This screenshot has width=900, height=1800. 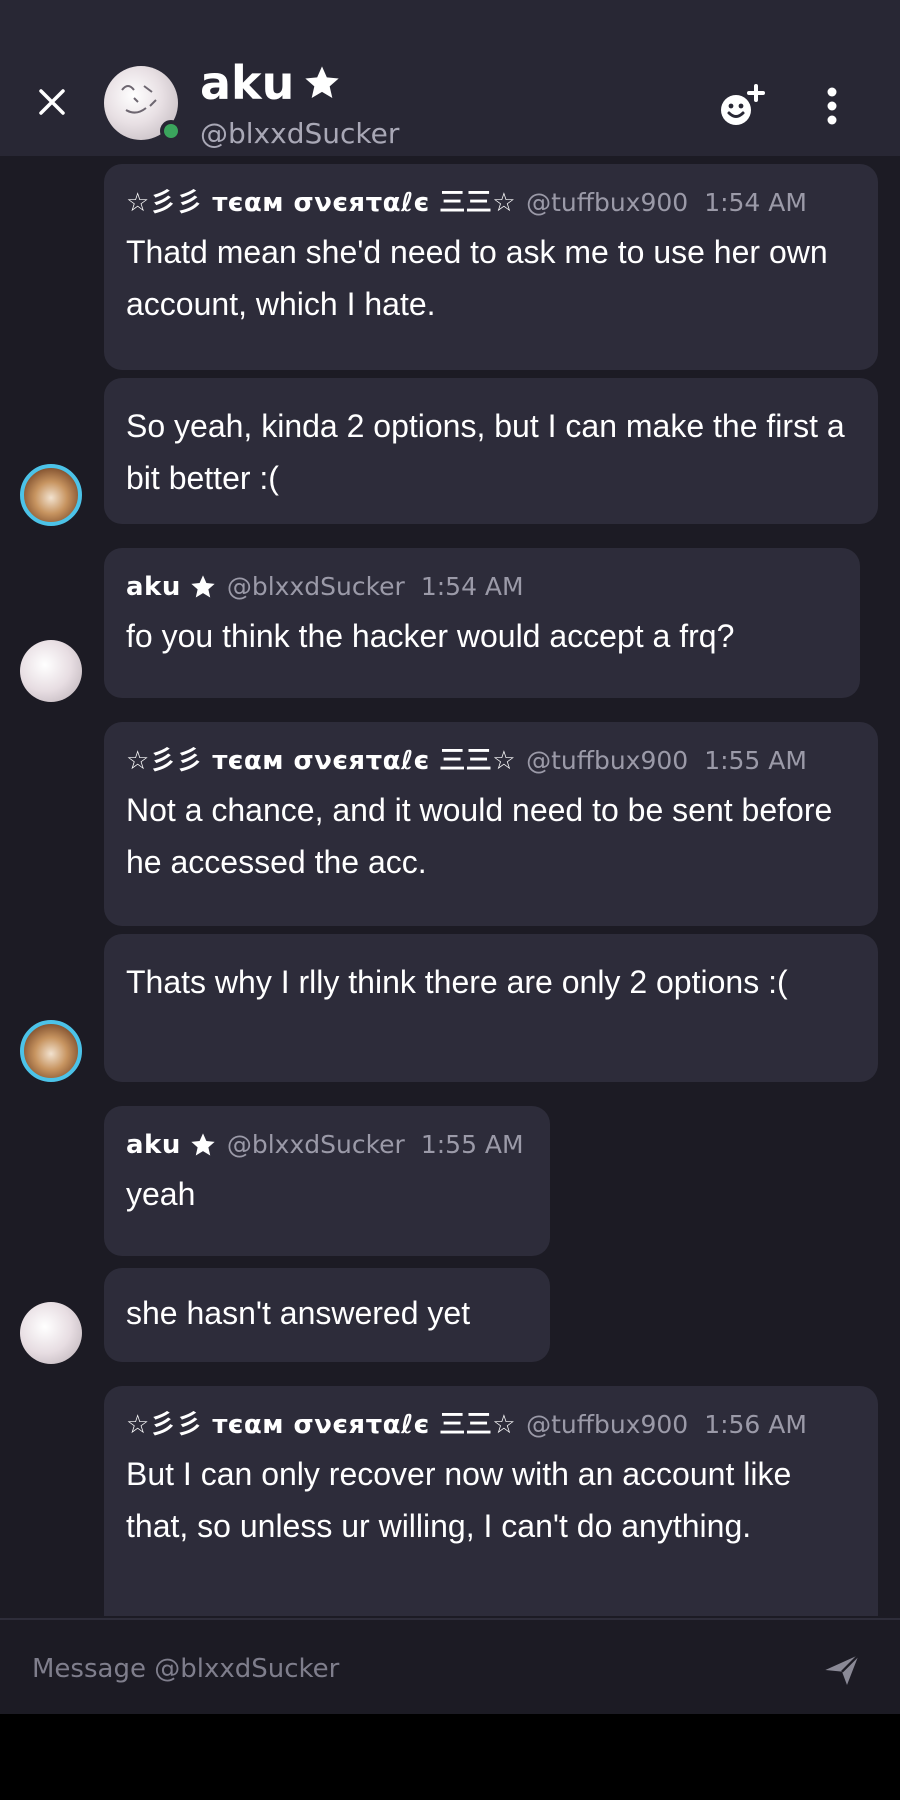 I want to click on user-name: aku, so click(x=247, y=83).